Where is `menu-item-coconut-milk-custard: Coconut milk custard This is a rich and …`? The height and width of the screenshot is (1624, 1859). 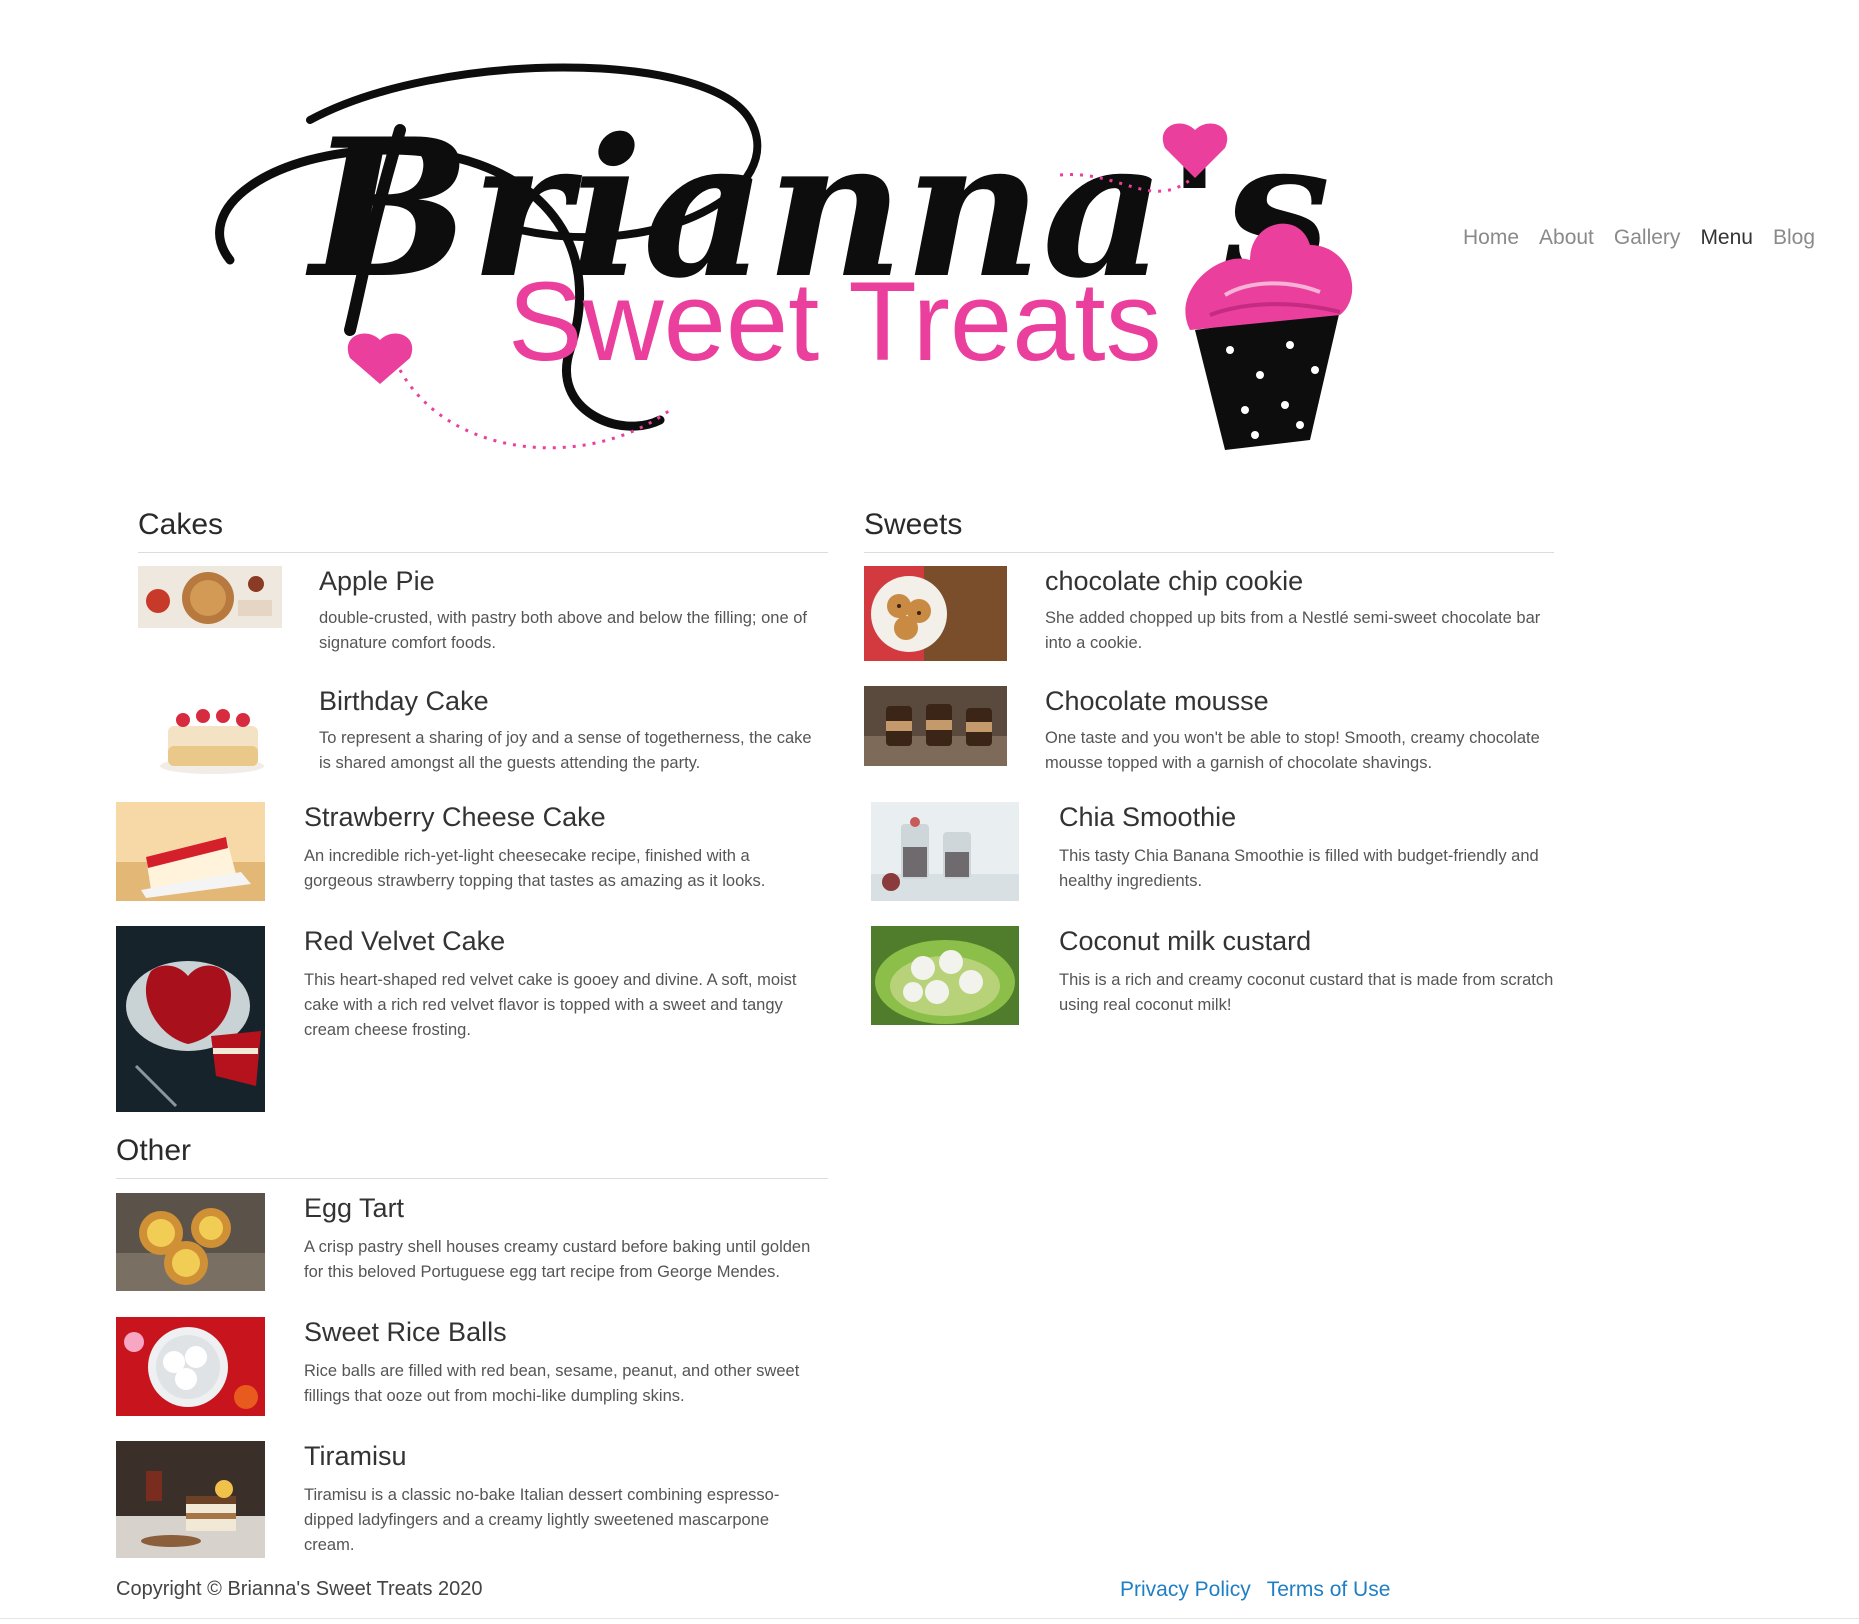 menu-item-coconut-milk-custard: Coconut milk custard This is a rich and … is located at coordinates (1221, 981).